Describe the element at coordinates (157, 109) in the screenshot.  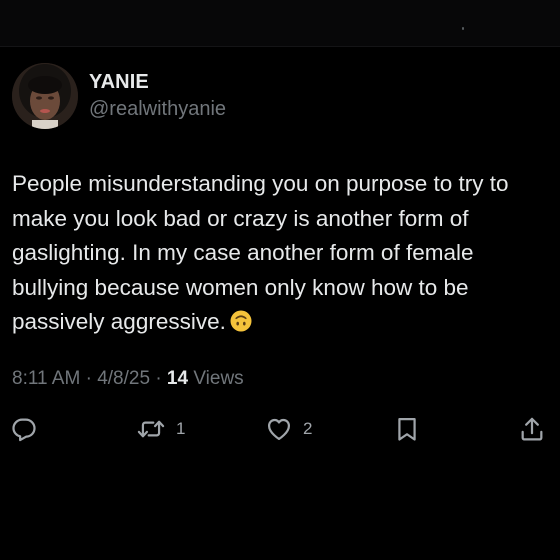
I see `author-handle: @realwithyanie` at that location.